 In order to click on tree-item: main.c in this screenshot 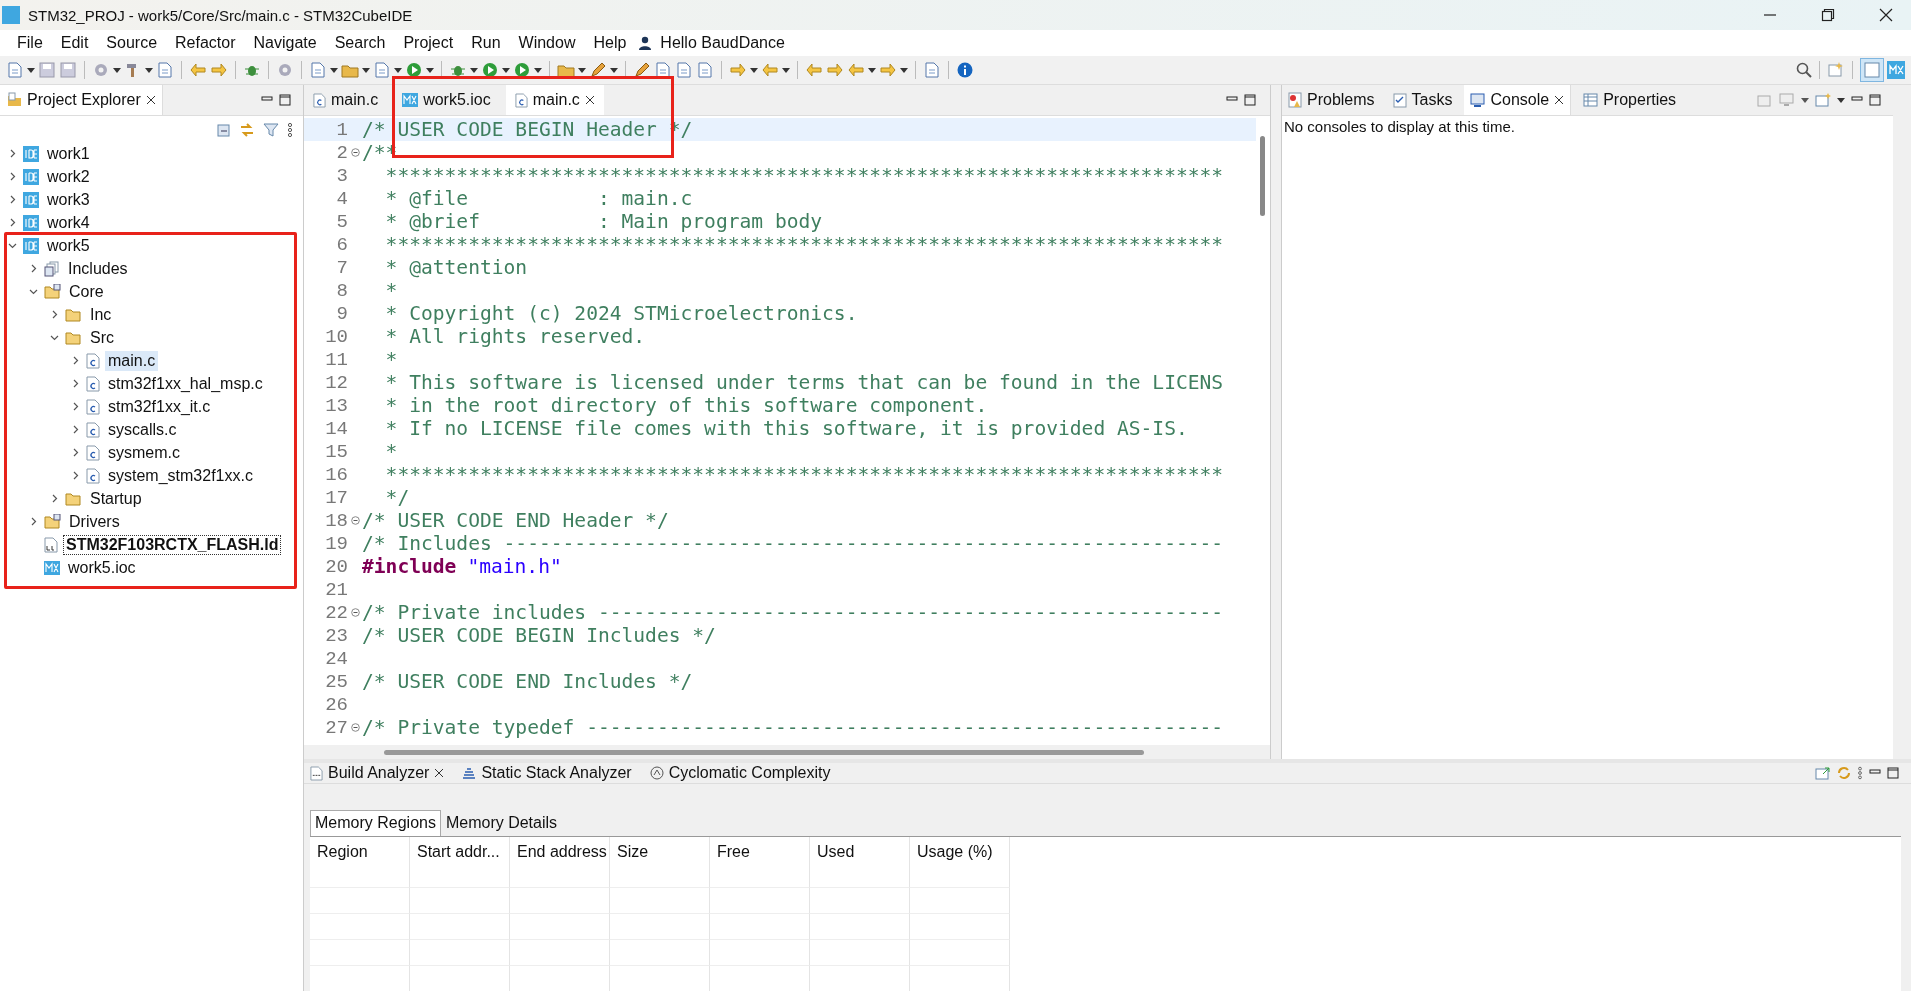, I will do `click(132, 360)`.